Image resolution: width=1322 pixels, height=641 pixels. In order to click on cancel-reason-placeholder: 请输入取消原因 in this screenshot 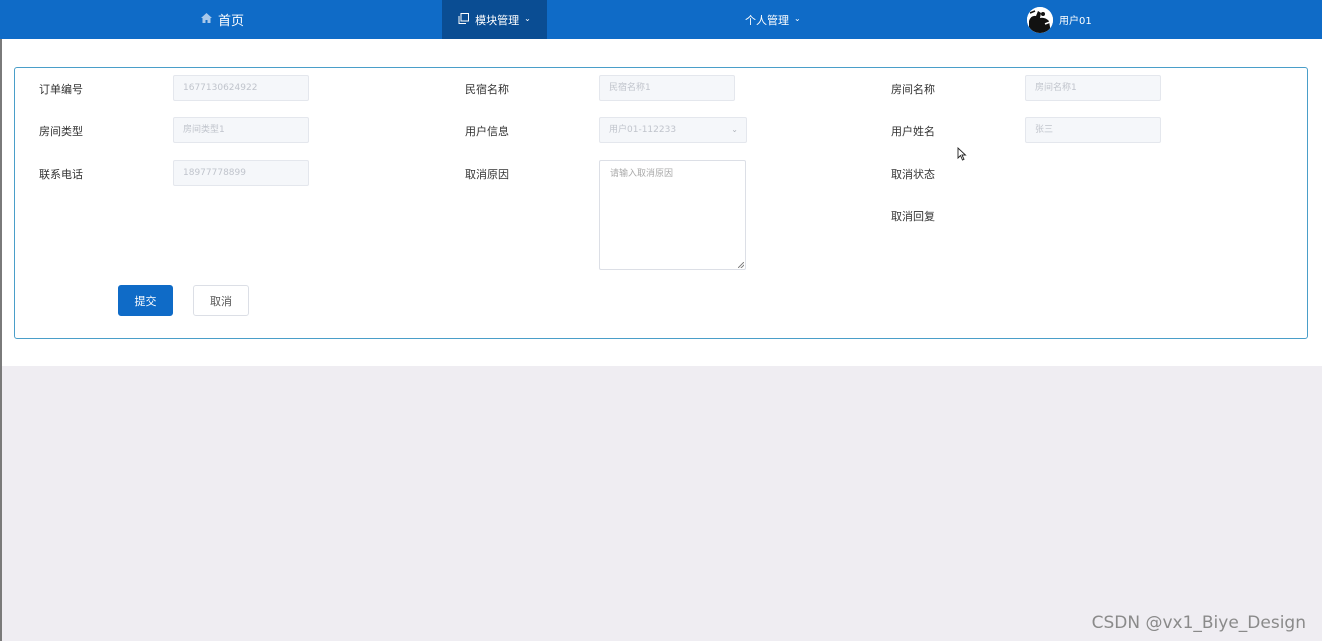, I will do `click(642, 174)`.